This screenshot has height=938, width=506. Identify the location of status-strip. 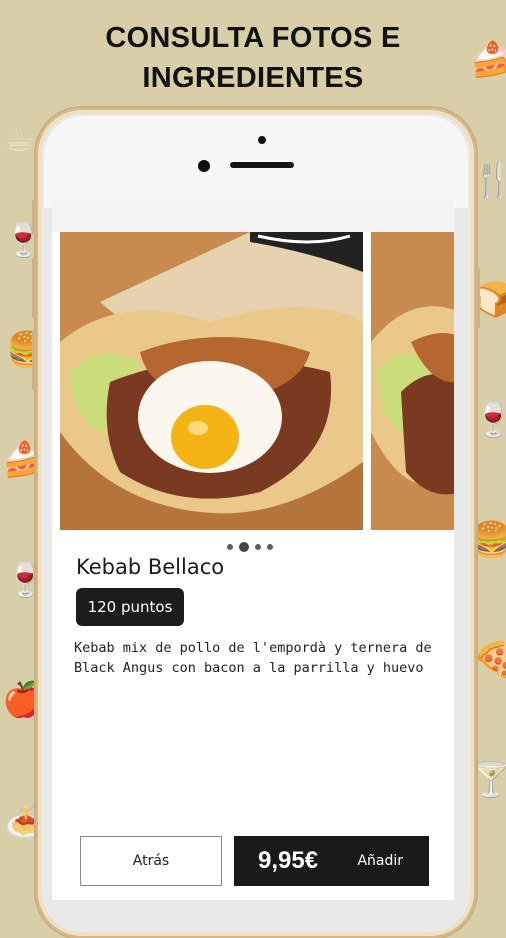
(253, 216).